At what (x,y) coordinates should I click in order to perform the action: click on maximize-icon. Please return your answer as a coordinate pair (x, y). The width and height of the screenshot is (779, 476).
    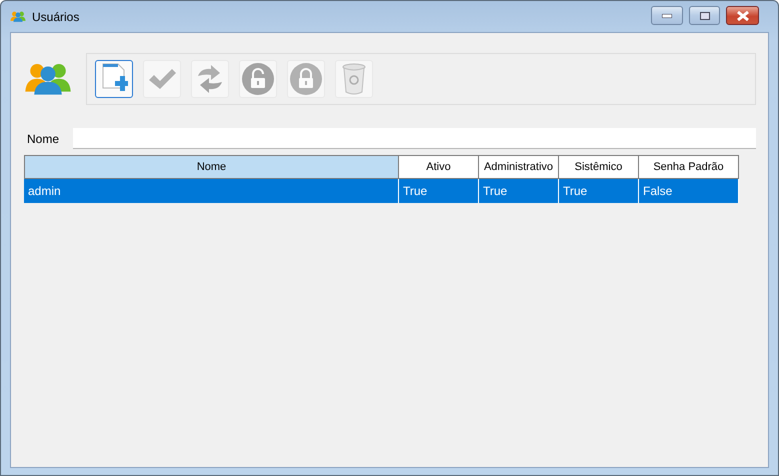
    Looking at the image, I should click on (705, 16).